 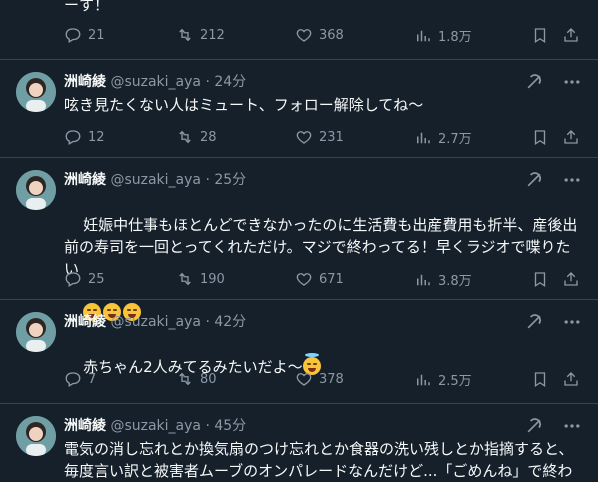 I want to click on like-button: 671, so click(x=319, y=279).